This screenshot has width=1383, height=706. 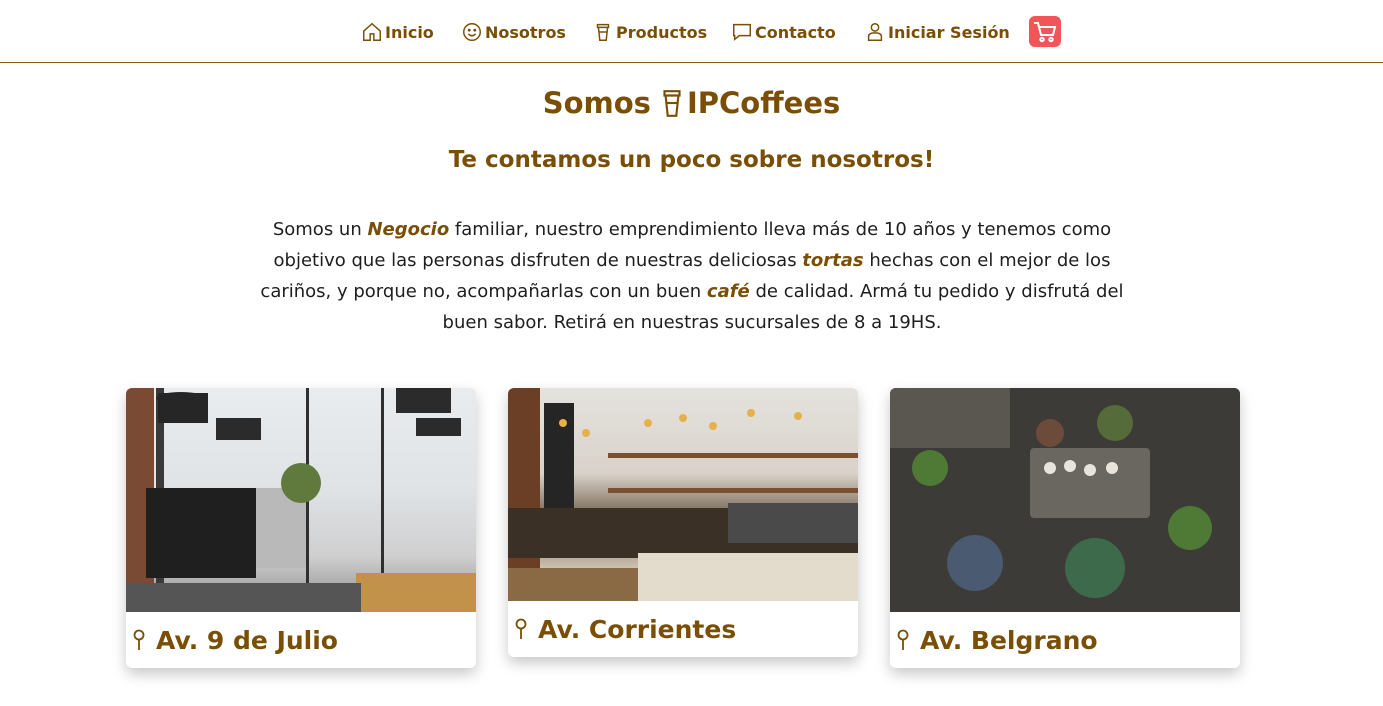 I want to click on nav-contacto-label: Contacto, so click(x=795, y=32).